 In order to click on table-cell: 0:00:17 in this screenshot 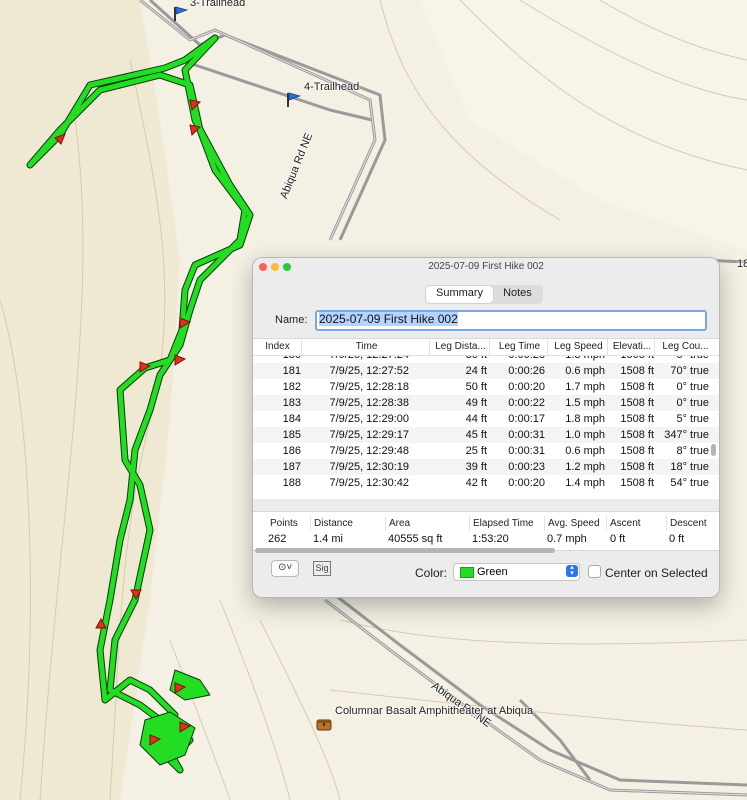, I will do `click(526, 419)`.